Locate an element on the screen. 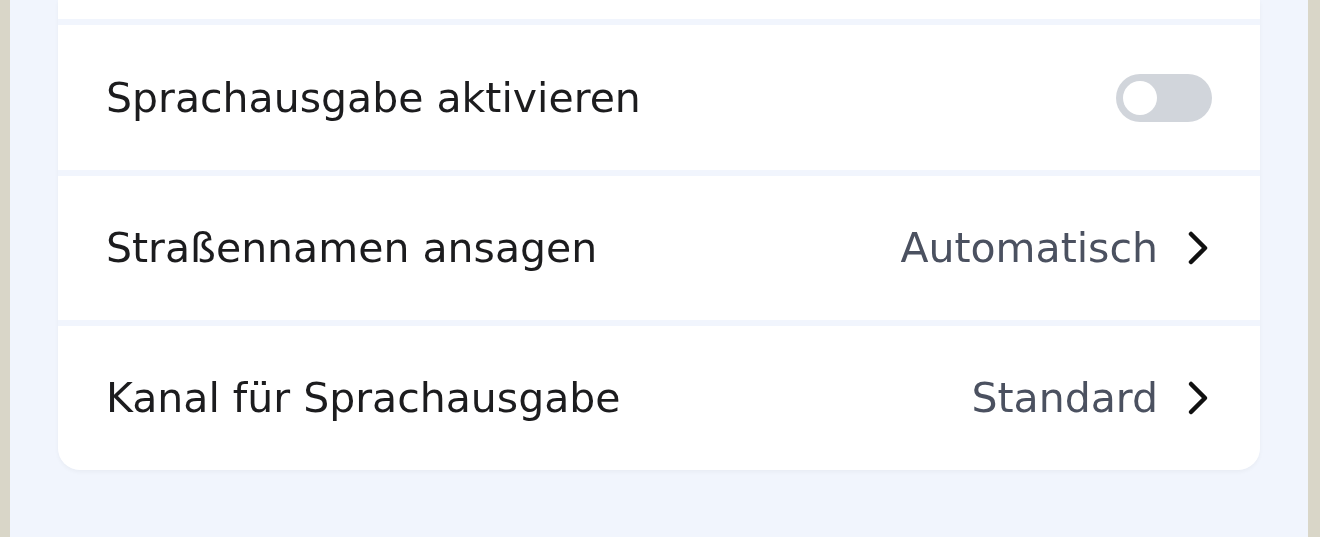 The height and width of the screenshot is (537, 1320). setting-label: Sprachausgabe aktivieren is located at coordinates (374, 97).